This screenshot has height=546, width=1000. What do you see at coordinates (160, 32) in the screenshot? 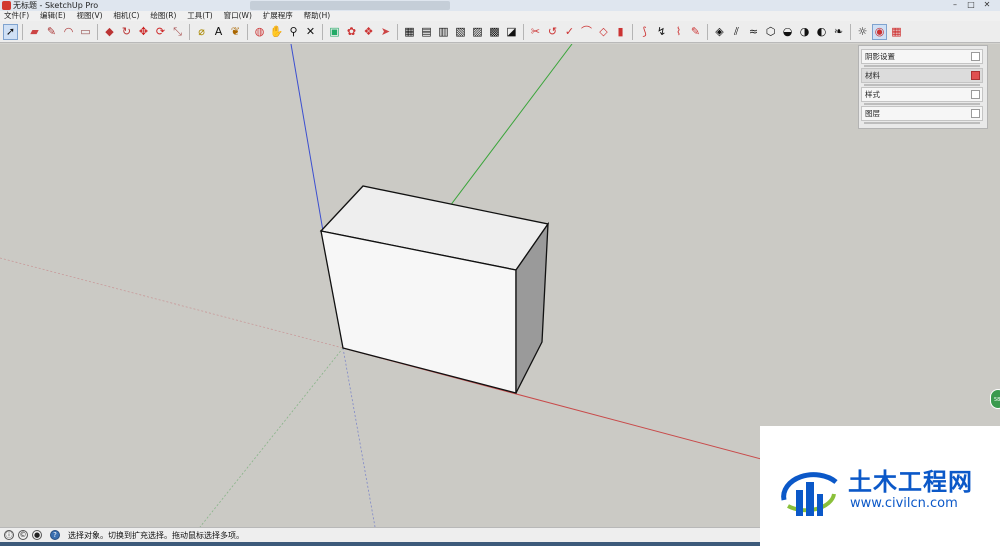
I see `rotate-icon: ⟳` at bounding box center [160, 32].